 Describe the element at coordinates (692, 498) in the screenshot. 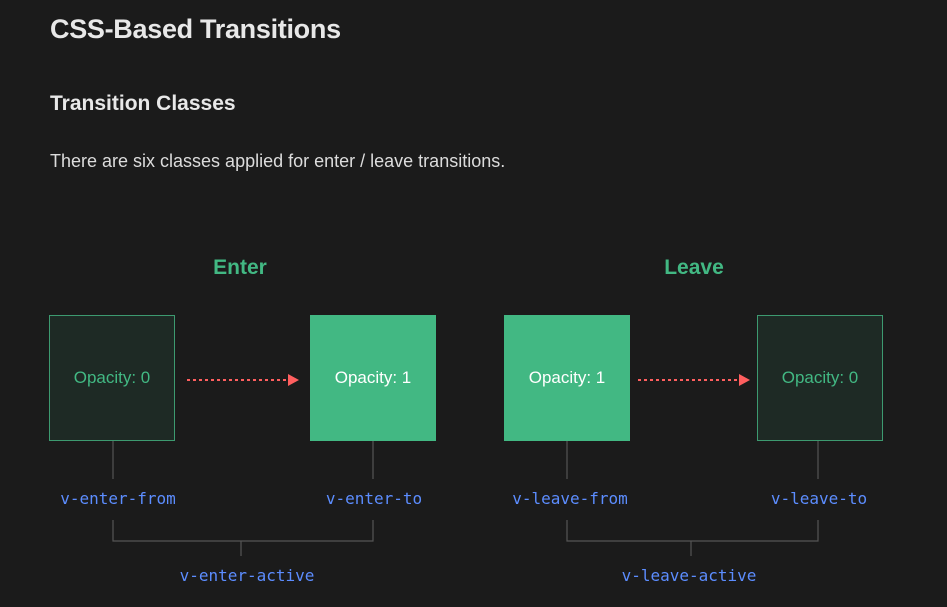

I see `leave-bracket` at that location.